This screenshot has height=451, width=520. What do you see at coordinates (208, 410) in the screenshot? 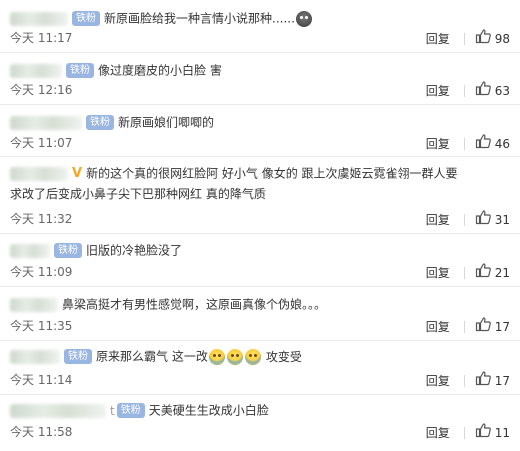
I see `comment-text: 天美硬生生改成小白脸` at bounding box center [208, 410].